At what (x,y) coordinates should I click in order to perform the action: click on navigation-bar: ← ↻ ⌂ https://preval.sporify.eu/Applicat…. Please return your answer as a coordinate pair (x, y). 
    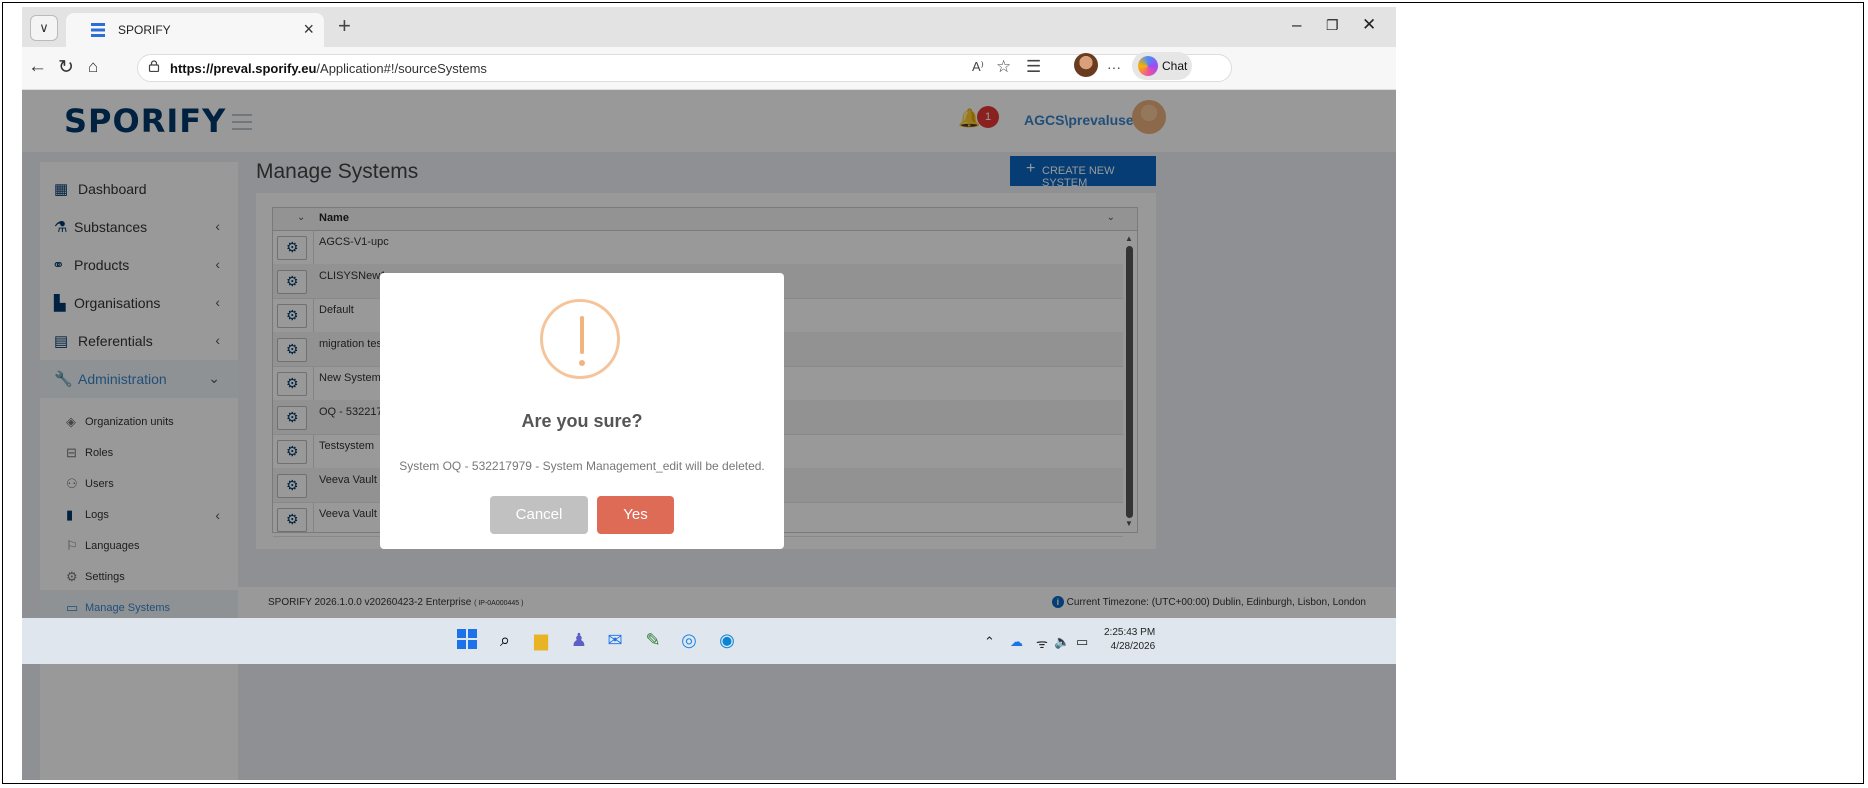
    Looking at the image, I should click on (709, 68).